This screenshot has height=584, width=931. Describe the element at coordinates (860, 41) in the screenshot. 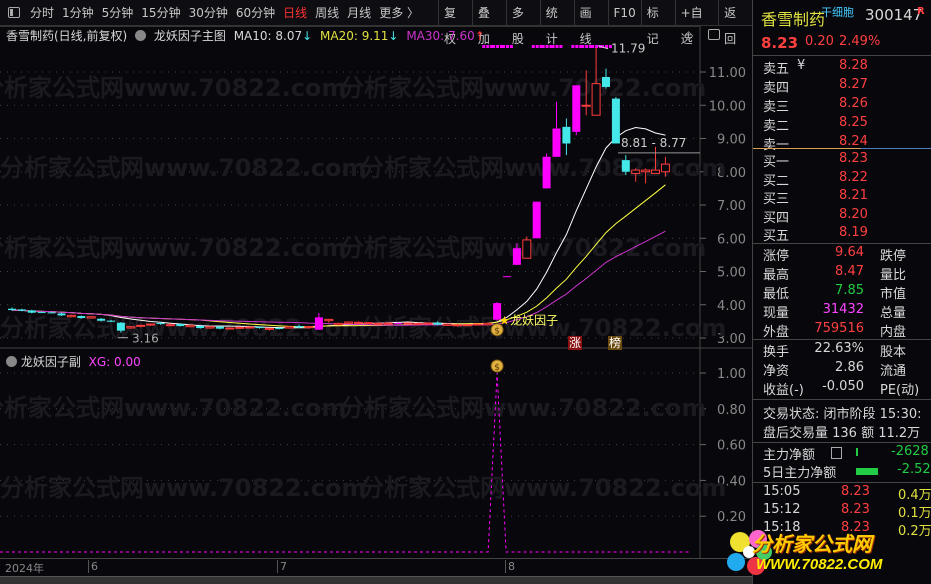

I see `price-change-pct: 2.49%` at that location.